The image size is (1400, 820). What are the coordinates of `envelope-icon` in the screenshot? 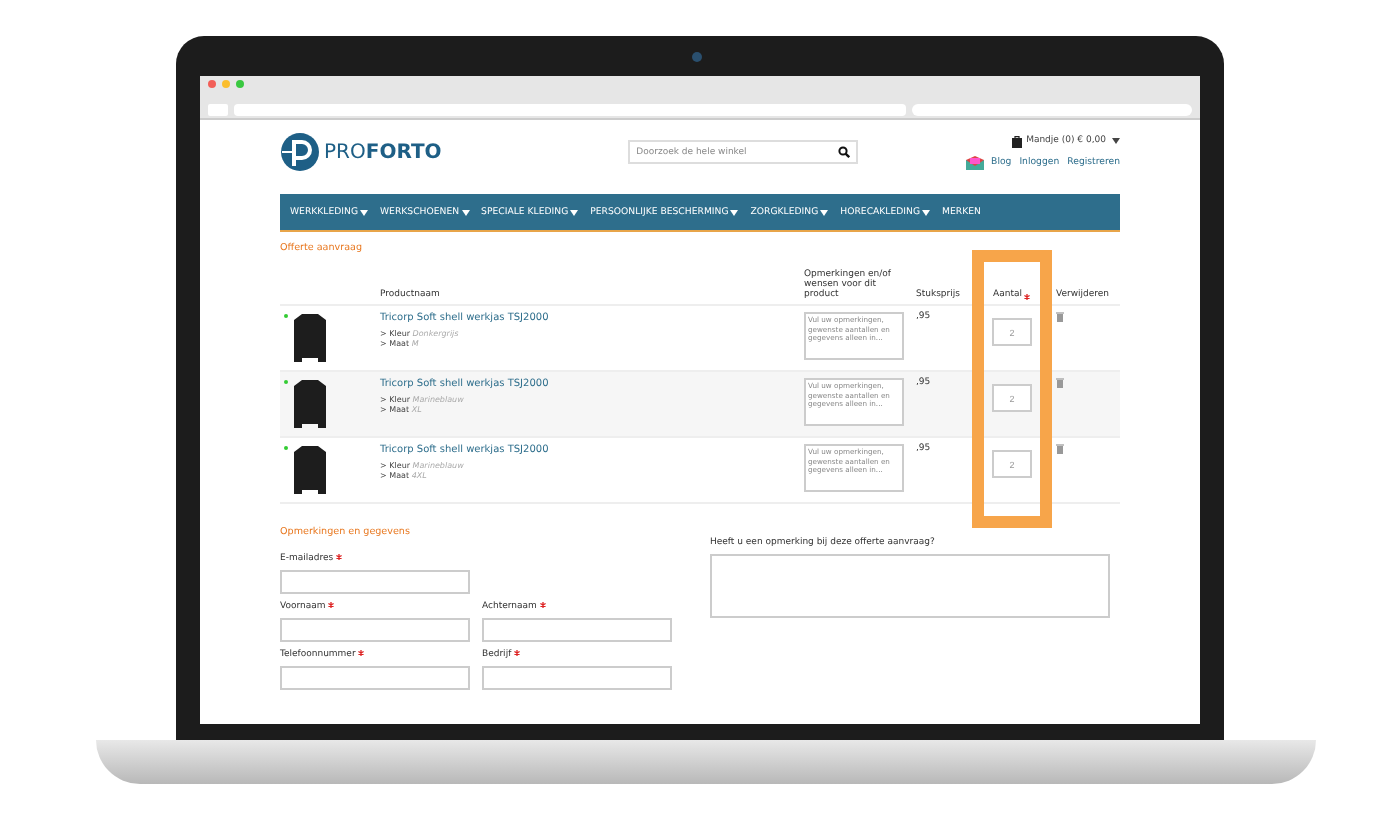 It's located at (974, 162).